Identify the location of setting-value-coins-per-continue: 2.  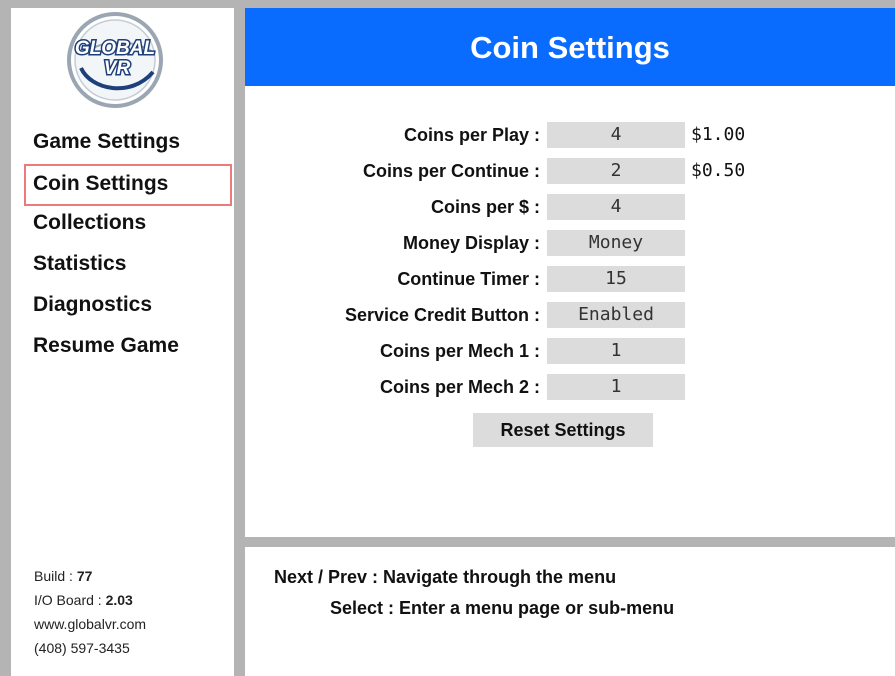
(616, 171).